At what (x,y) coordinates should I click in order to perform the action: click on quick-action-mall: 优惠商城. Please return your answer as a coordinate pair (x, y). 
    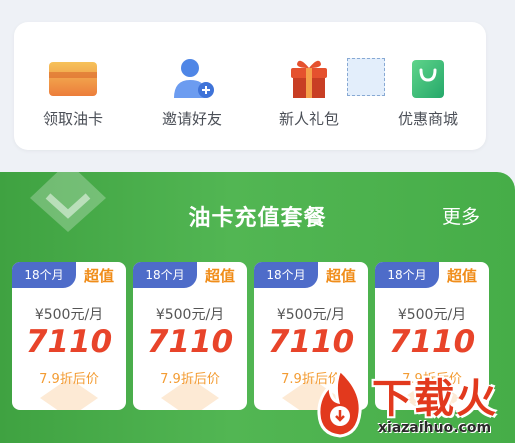
    Looking at the image, I should click on (428, 96).